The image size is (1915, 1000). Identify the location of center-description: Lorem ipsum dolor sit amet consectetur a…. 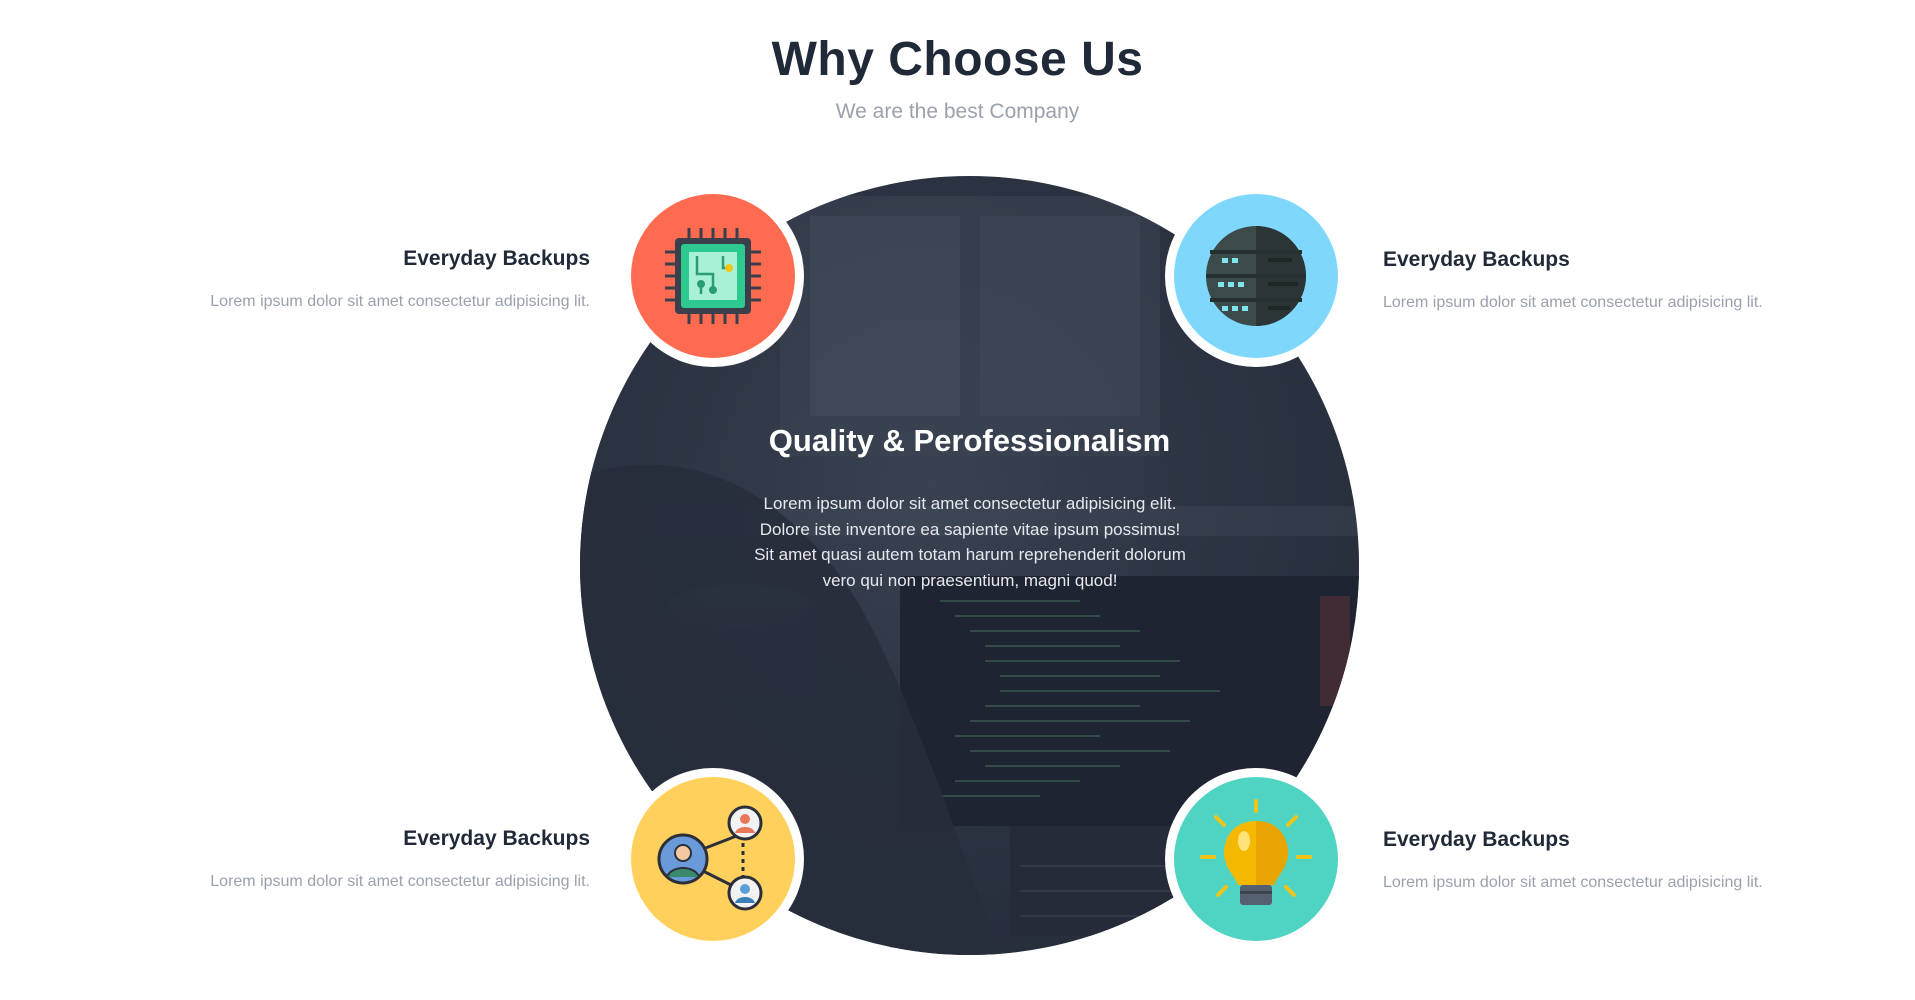
(970, 542).